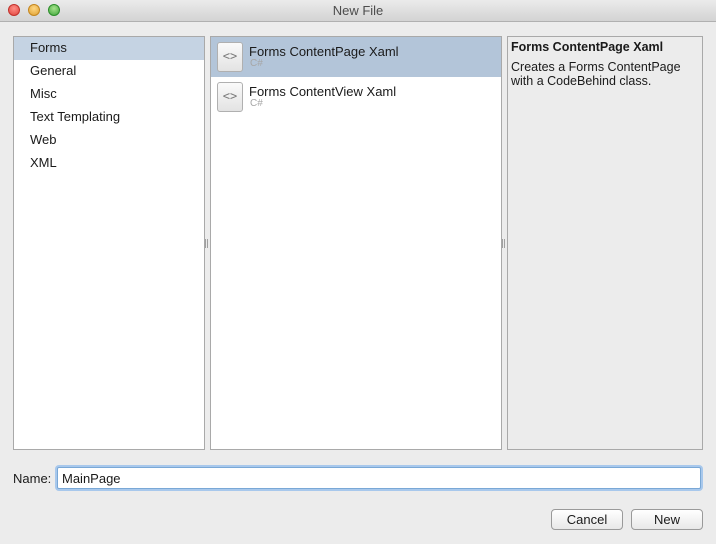 The image size is (716, 544). I want to click on name-label: Name:, so click(32, 478).